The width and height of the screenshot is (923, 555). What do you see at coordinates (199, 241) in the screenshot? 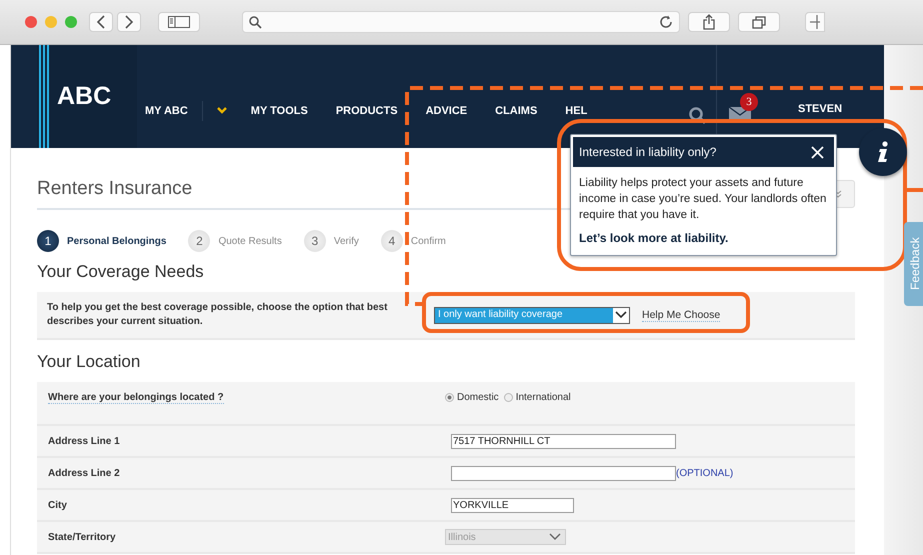
I see `step-number: 2` at bounding box center [199, 241].